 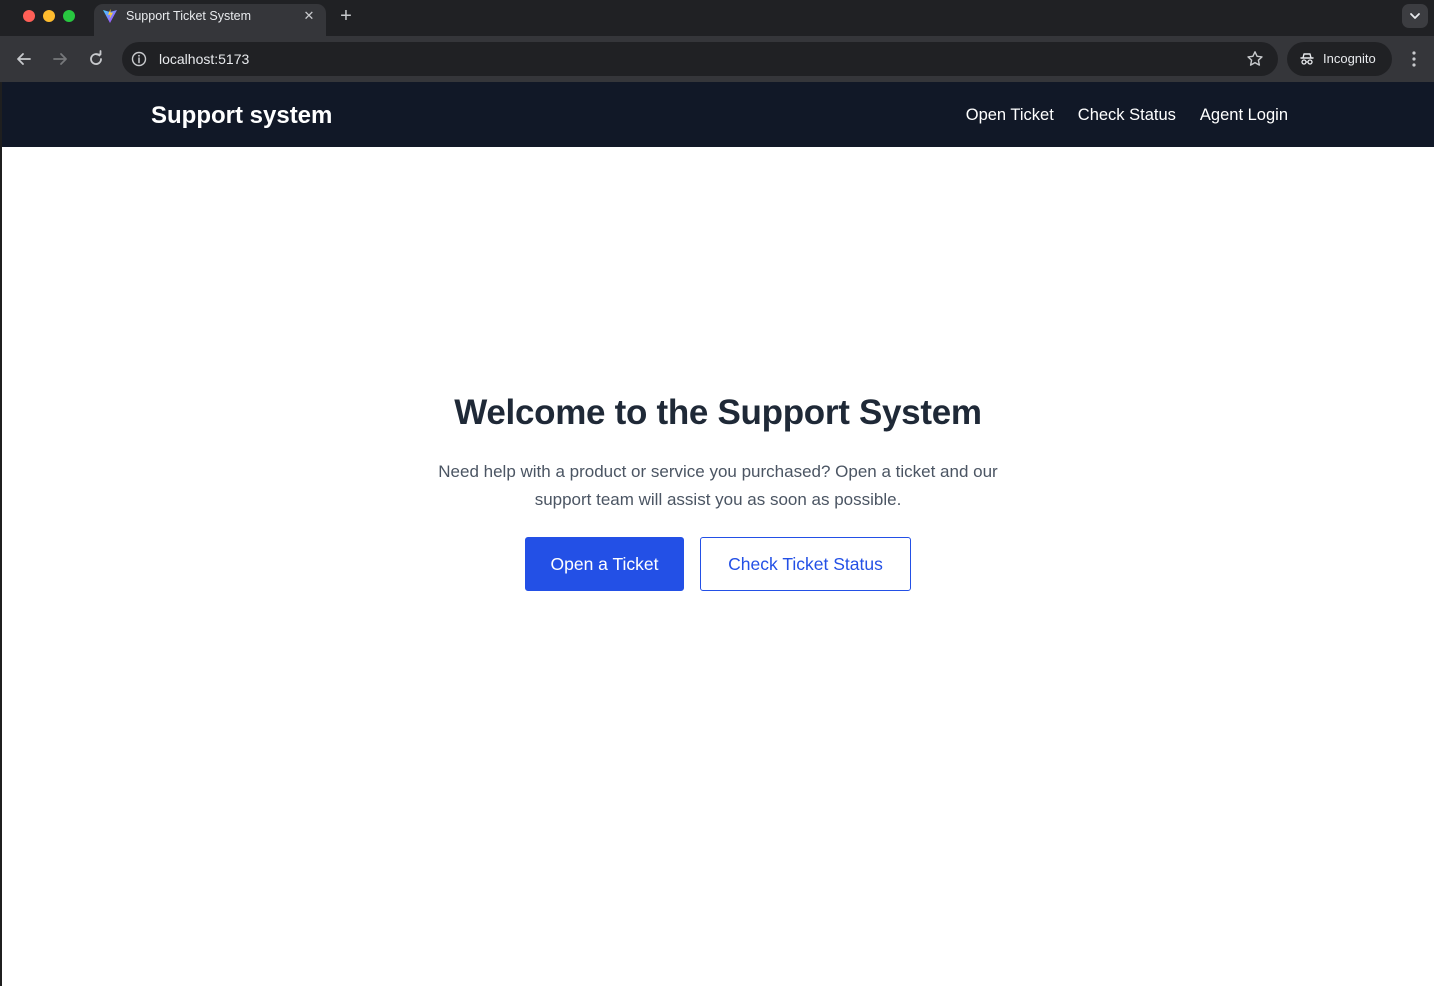 I want to click on hero-actions: Open a Ticket Check Ticket Status, so click(x=718, y=564).